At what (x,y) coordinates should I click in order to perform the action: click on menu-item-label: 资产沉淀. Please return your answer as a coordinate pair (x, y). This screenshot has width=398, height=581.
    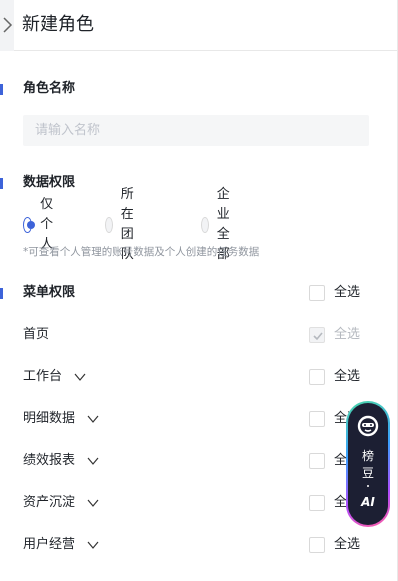
    Looking at the image, I should click on (49, 503).